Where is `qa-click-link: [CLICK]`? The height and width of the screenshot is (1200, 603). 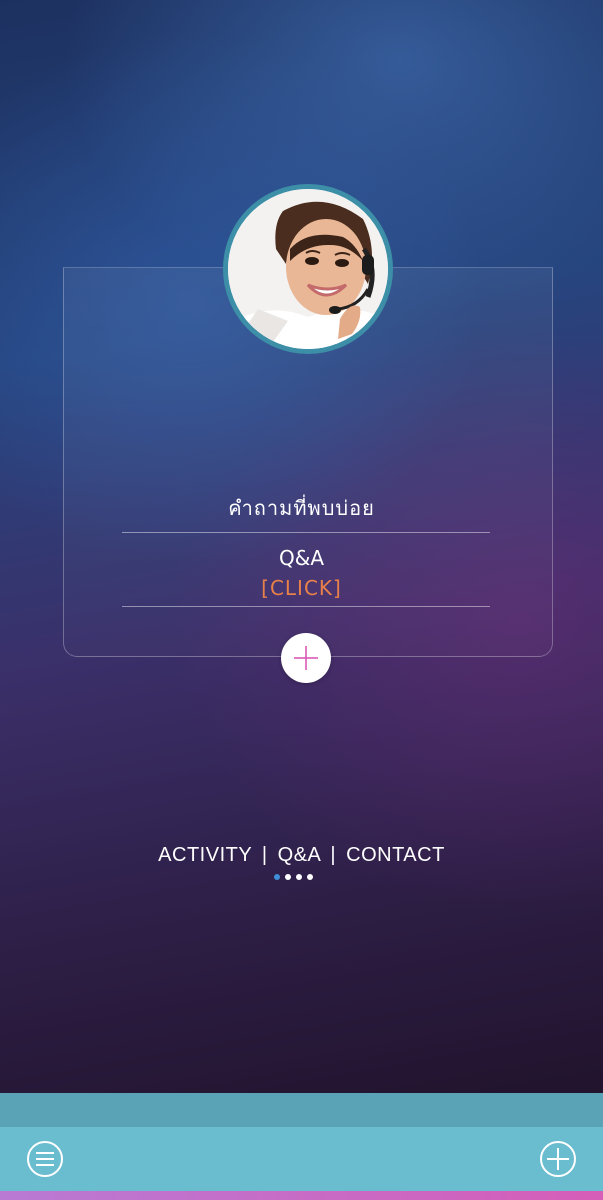 qa-click-link: [CLICK] is located at coordinates (301, 588).